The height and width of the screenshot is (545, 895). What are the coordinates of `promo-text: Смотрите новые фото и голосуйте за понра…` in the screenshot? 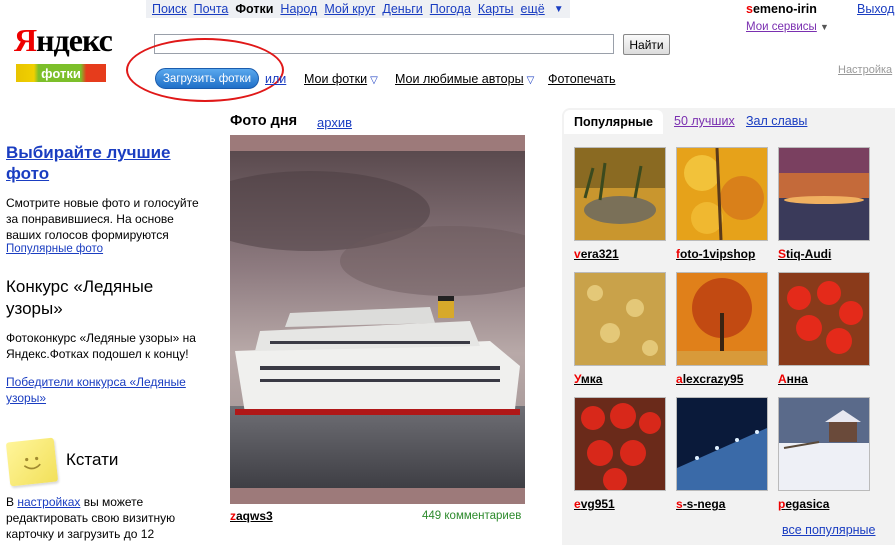 It's located at (102, 219).